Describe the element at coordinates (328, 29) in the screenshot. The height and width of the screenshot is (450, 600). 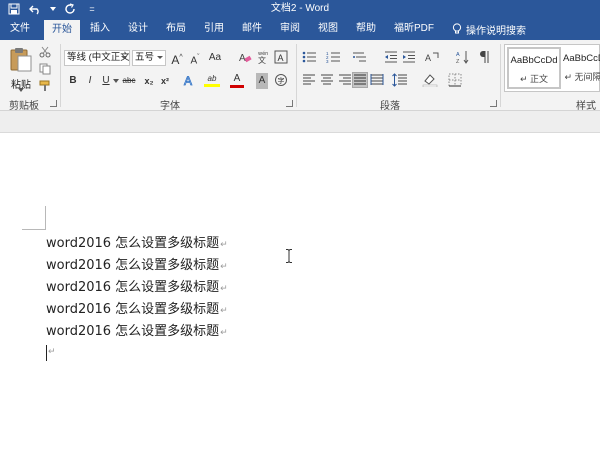
I see `tab-view: 视图` at that location.